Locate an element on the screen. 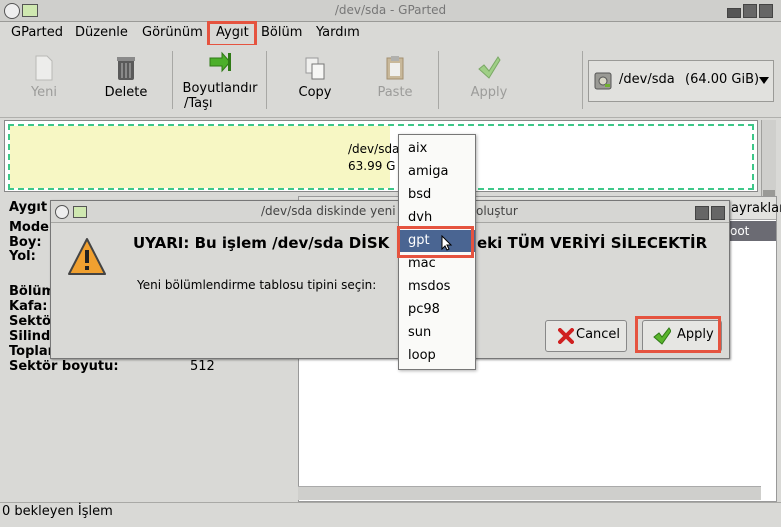 The width and height of the screenshot is (781, 527). option-loop: loop is located at coordinates (437, 356).